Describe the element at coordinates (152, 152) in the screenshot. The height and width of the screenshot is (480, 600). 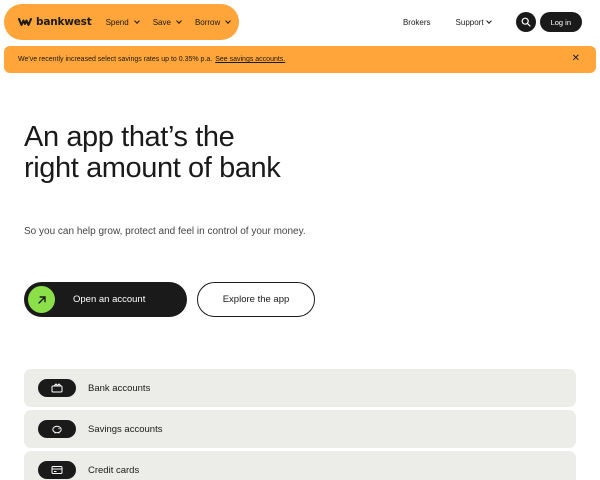
I see `page-title: An app that’s the right amount of bank` at that location.